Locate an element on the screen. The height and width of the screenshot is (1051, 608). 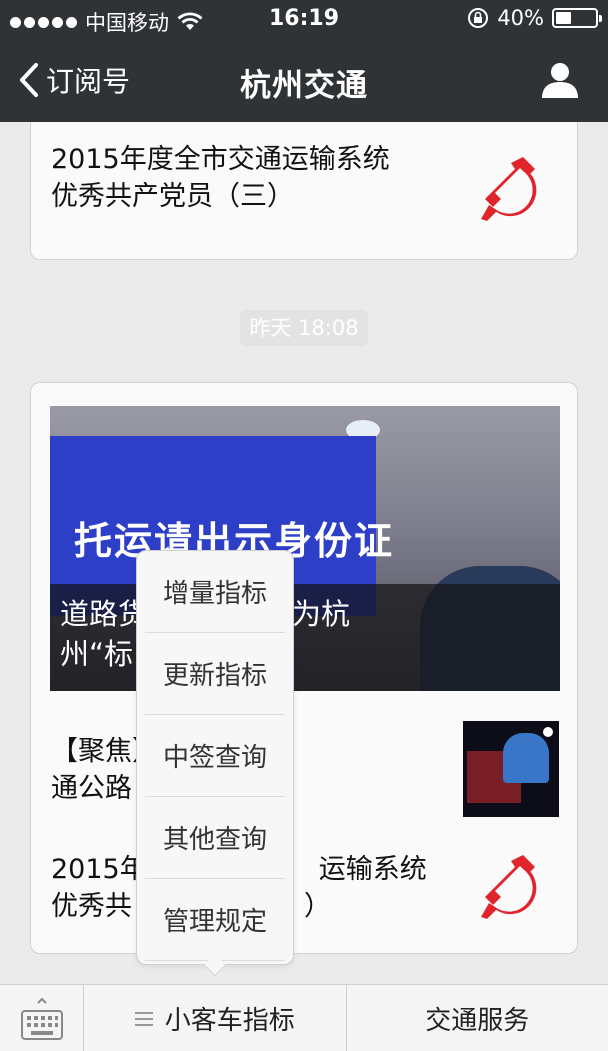
battery-icon is located at coordinates (577, 18).